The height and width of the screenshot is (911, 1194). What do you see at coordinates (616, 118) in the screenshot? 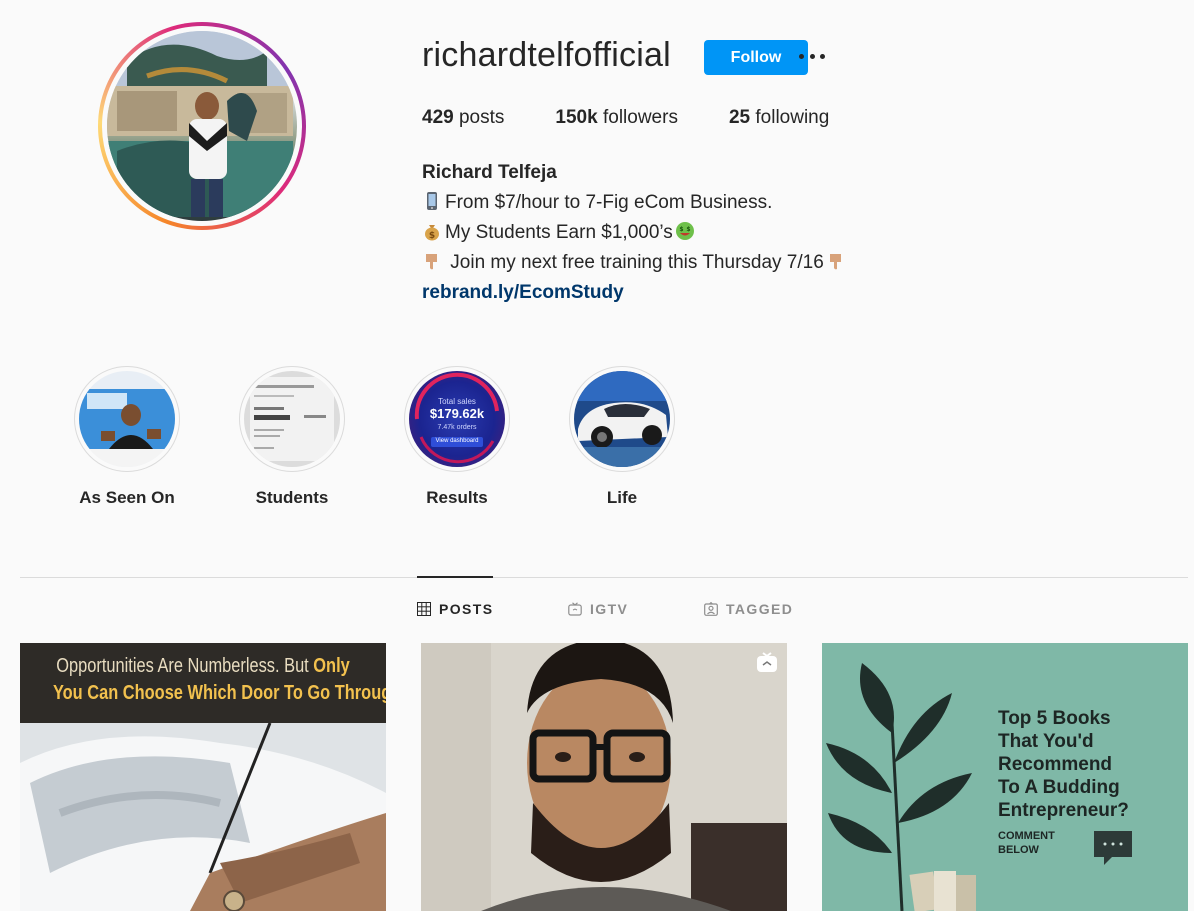
I see `stat-followers: 150k followers` at bounding box center [616, 118].